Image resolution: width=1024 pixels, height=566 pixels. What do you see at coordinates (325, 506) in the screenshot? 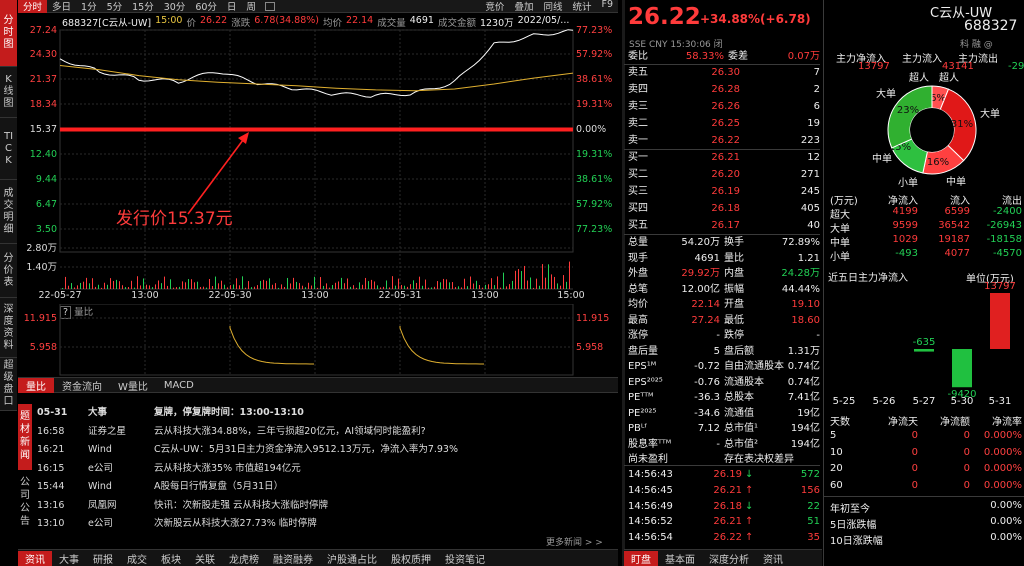
I see `news-item: 13:16 凤凰网 快讯：次新股走强 云从科技大涨临时停牌` at bounding box center [325, 506].